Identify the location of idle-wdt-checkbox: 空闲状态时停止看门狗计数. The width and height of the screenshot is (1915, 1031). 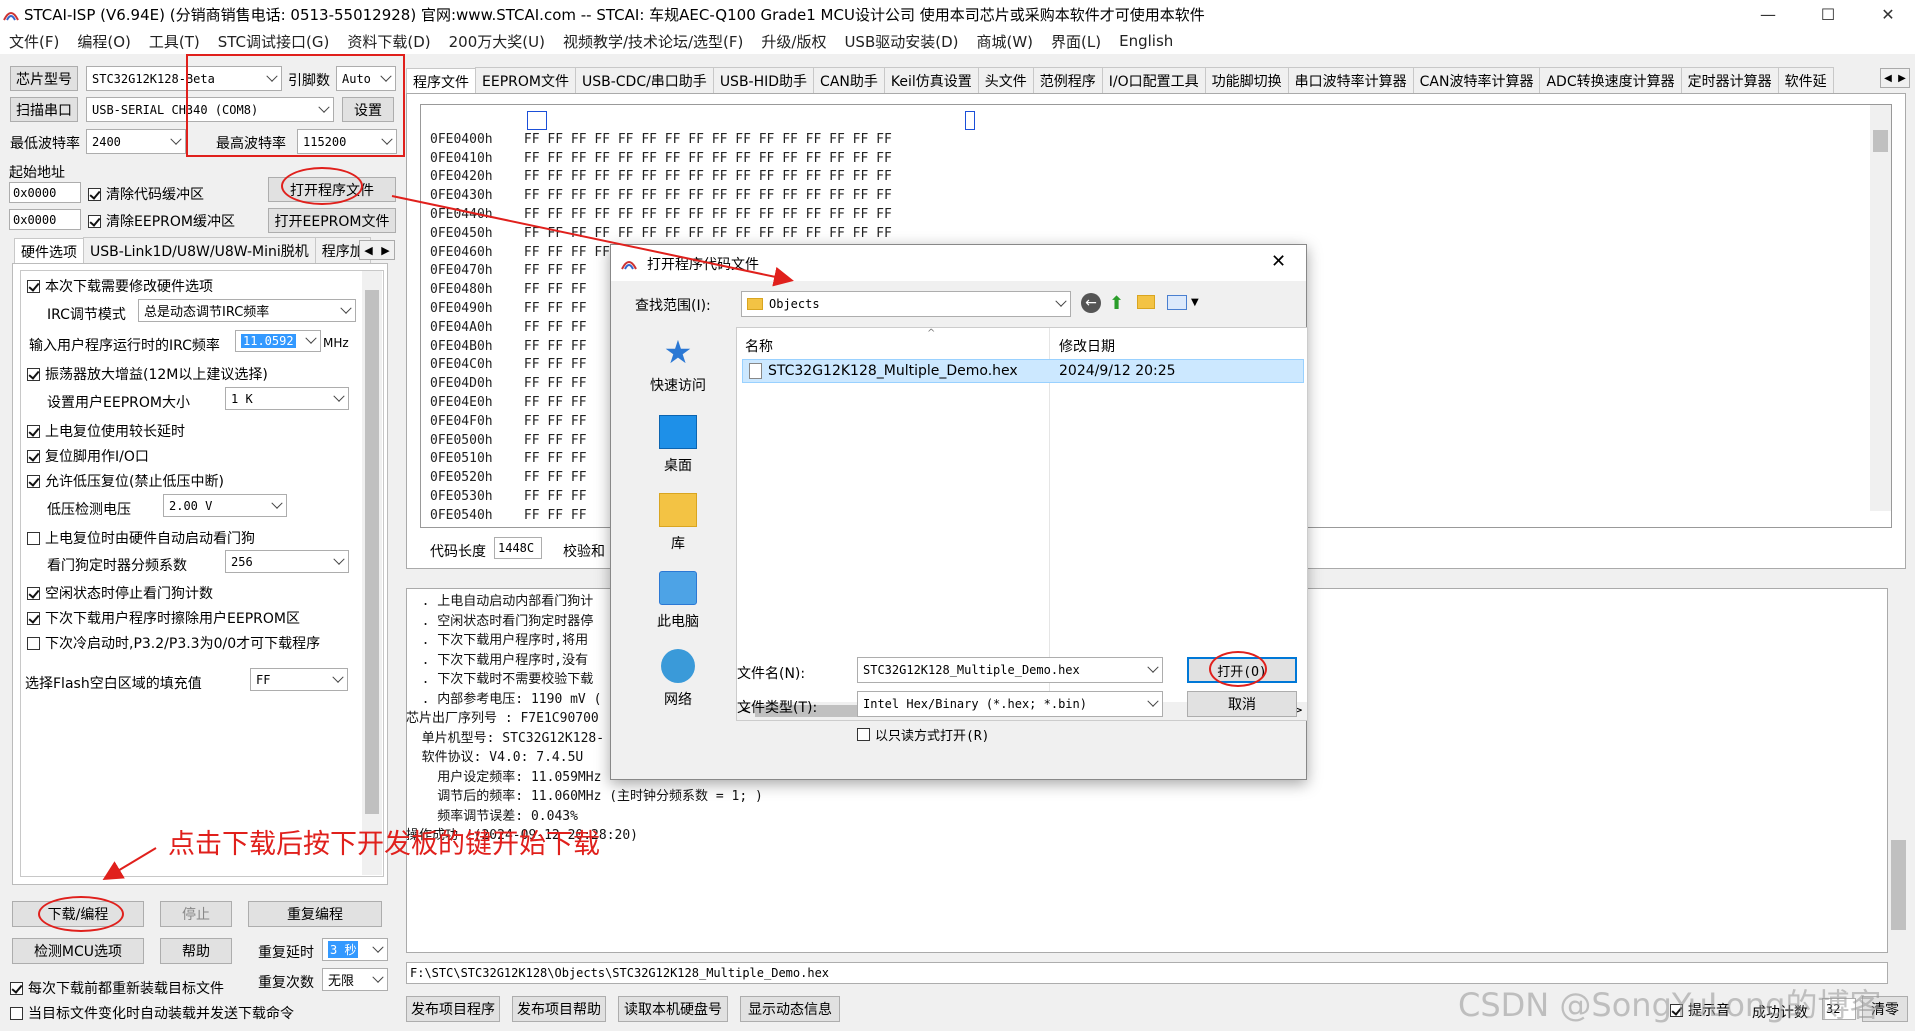
(120, 593).